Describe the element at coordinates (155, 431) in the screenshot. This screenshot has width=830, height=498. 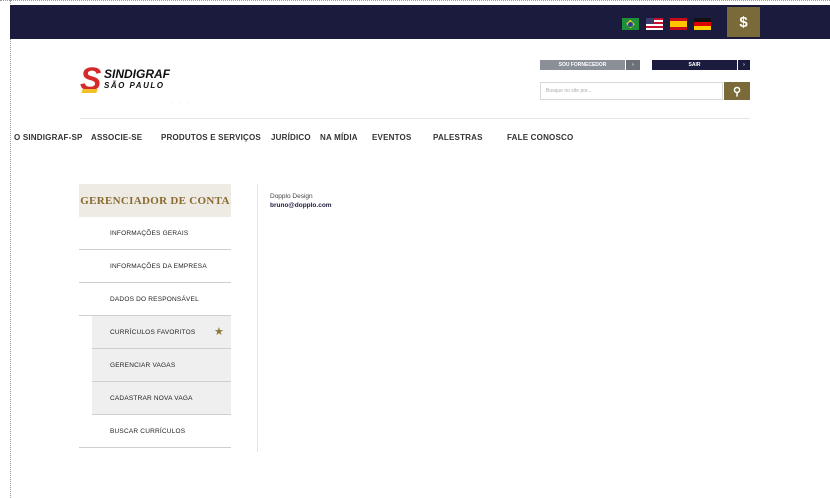
I see `sidebar-item-buscar-curriculos: BUSCAR CURRÍCULOS` at that location.